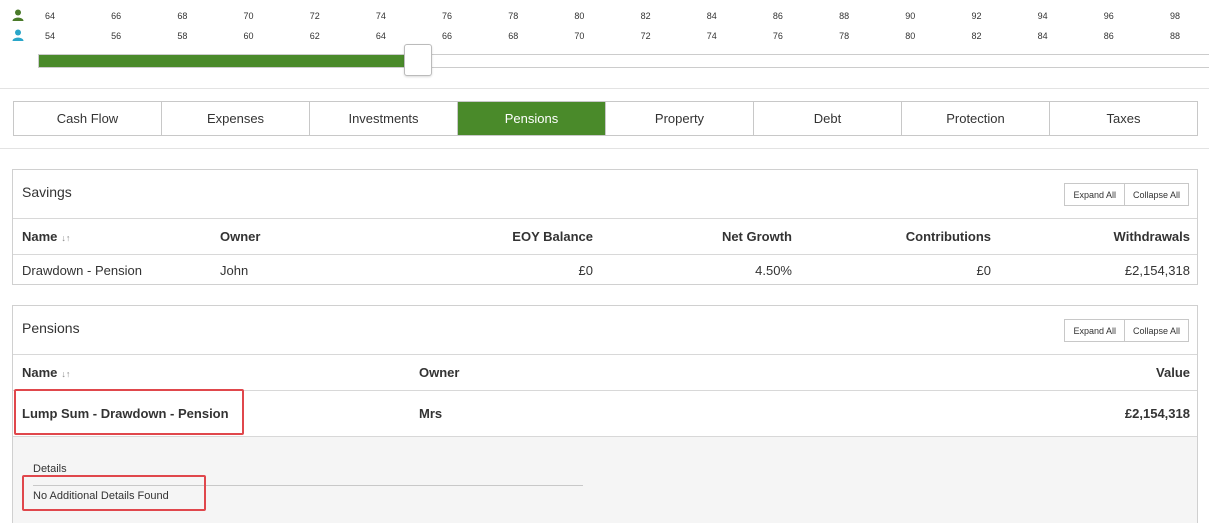  Describe the element at coordinates (240, 236) in the screenshot. I see `savings-col-owner: Owner` at that location.